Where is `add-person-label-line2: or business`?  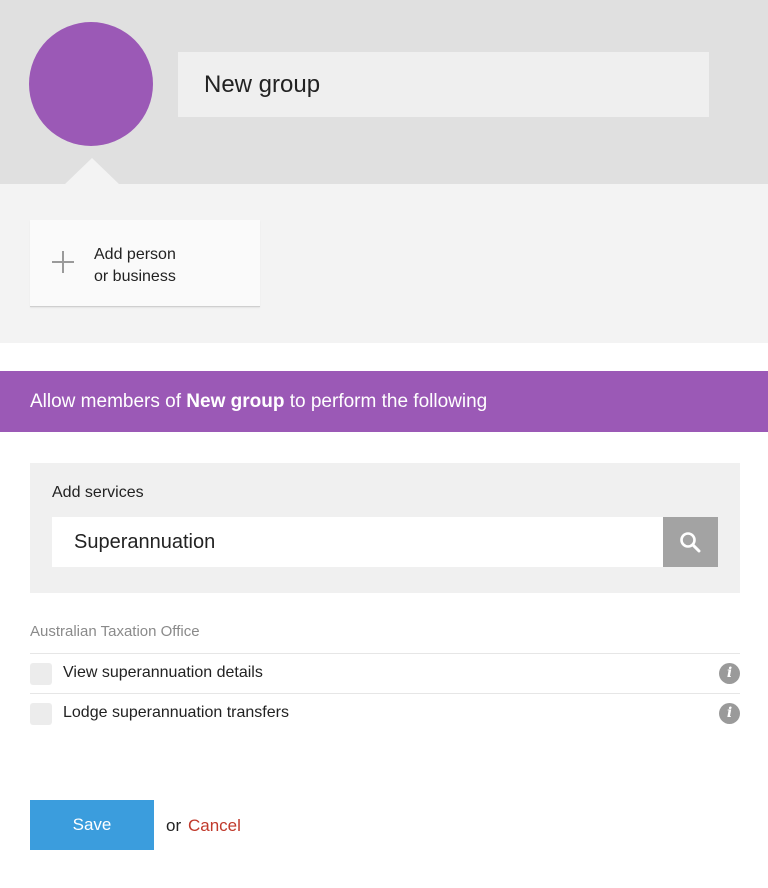 add-person-label-line2: or business is located at coordinates (135, 276).